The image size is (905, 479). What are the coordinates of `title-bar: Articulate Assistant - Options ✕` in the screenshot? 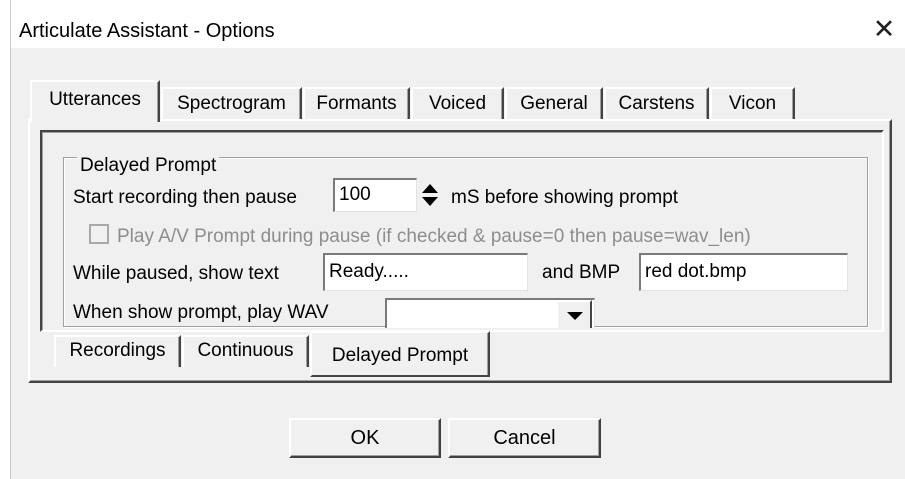 It's located at (458, 24).